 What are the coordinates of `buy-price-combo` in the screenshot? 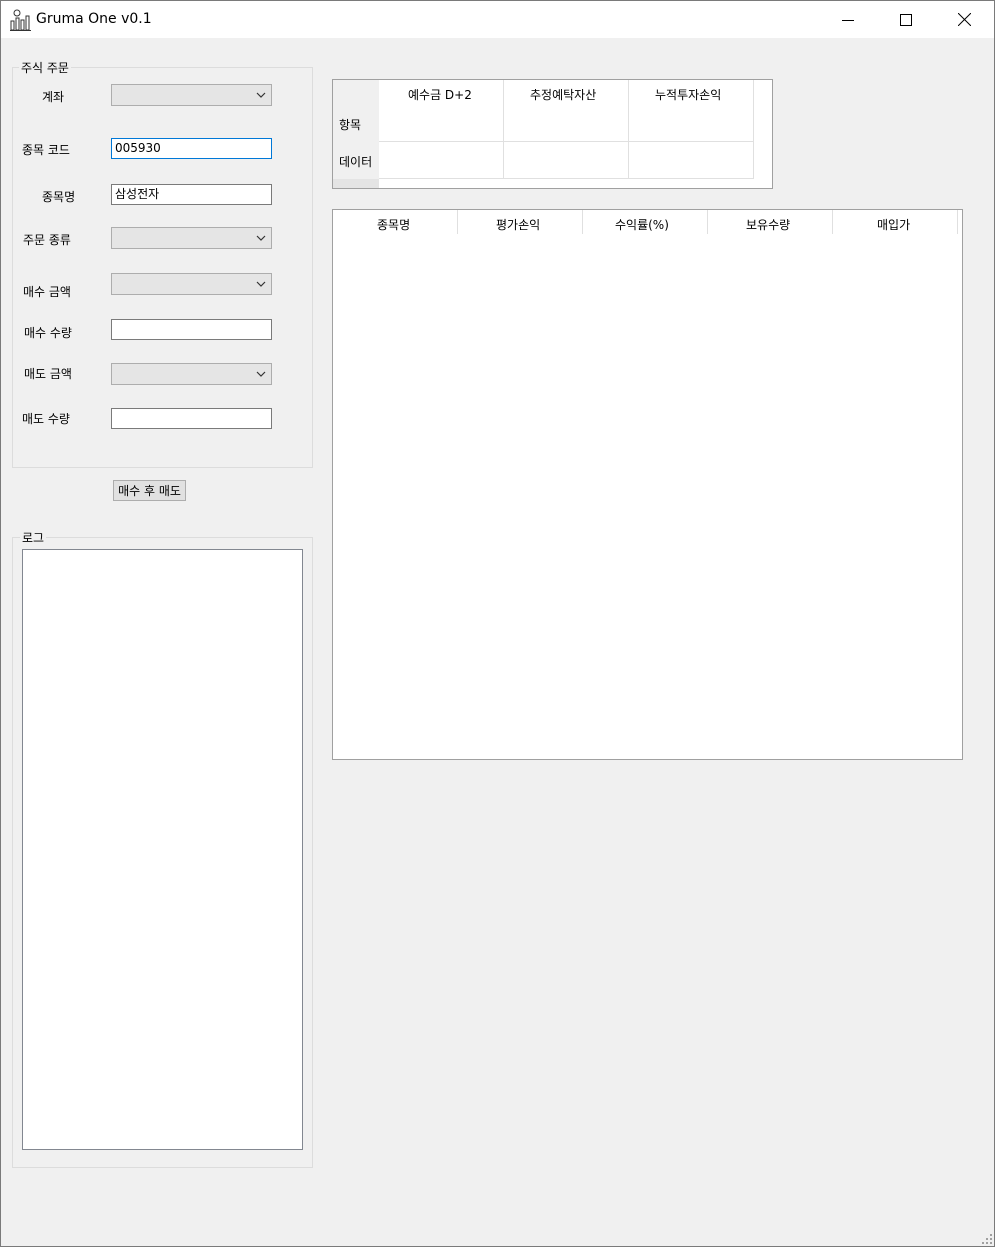 It's located at (191, 284).